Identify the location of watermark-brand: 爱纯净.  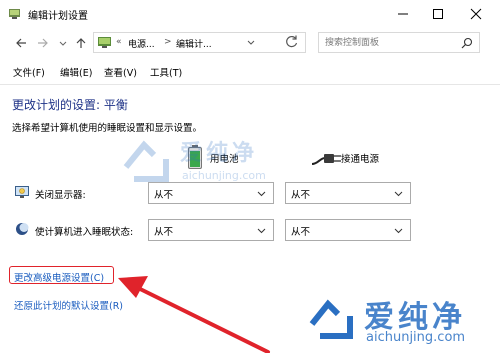
(219, 153).